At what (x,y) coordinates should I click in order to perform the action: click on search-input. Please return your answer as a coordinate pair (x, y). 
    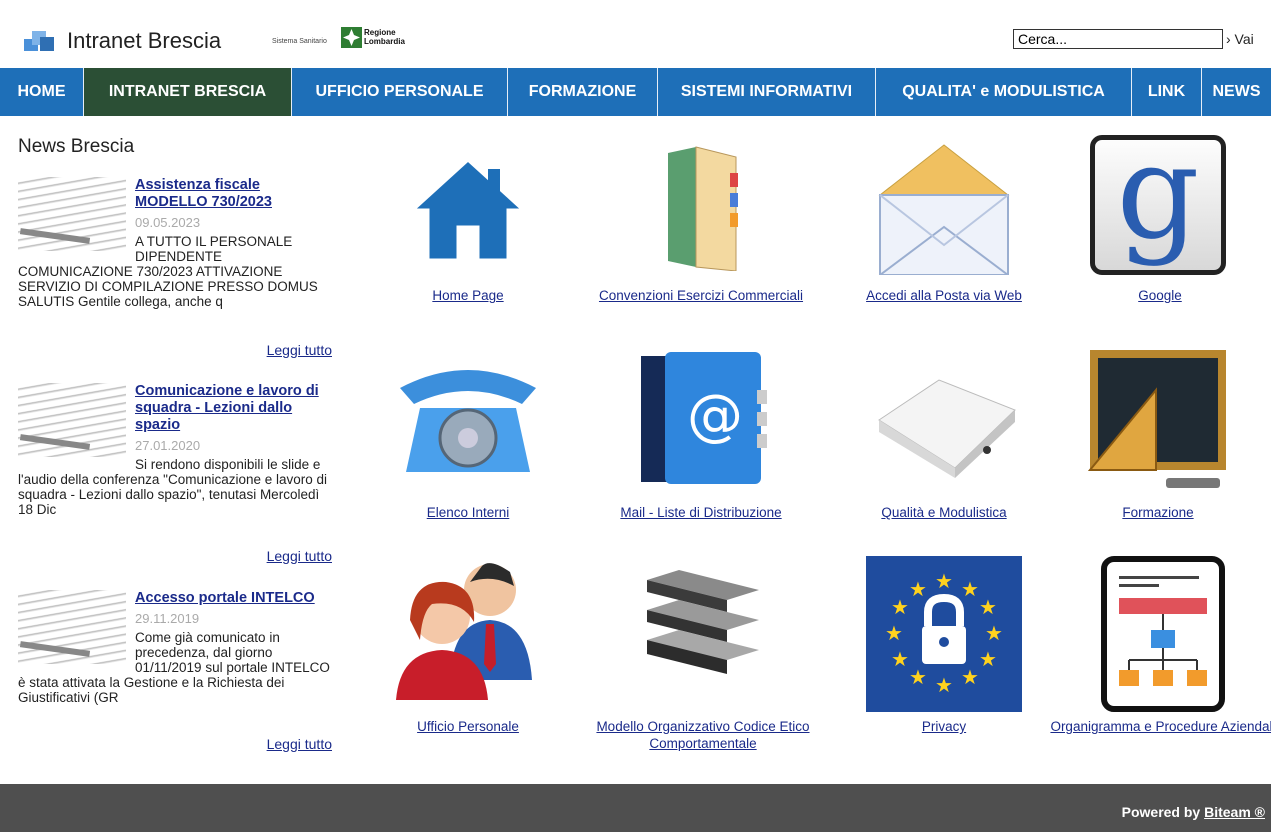
    Looking at the image, I should click on (1118, 39).